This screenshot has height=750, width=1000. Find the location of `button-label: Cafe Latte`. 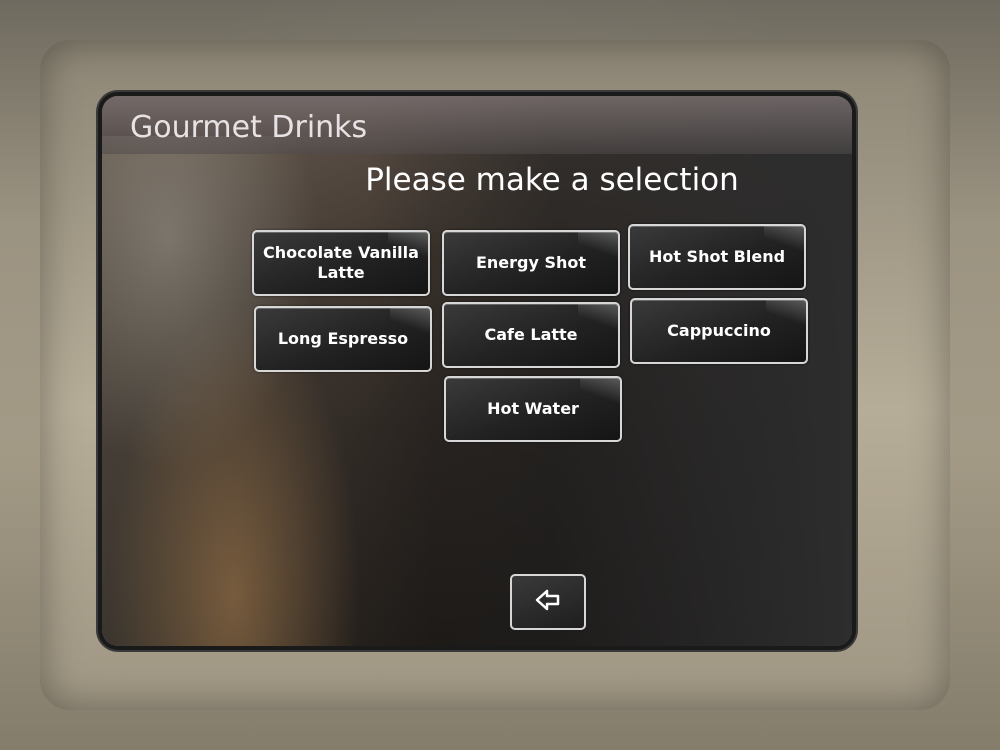

button-label: Cafe Latte is located at coordinates (531, 334).